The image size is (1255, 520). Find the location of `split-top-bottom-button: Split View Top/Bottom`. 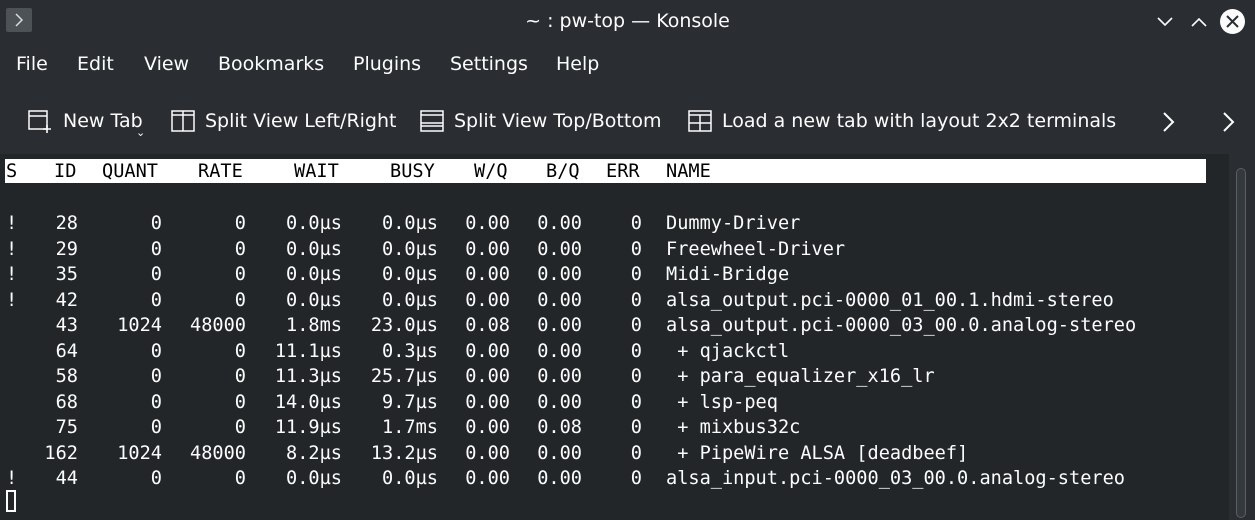

split-top-bottom-button: Split View Top/Bottom is located at coordinates (540, 121).